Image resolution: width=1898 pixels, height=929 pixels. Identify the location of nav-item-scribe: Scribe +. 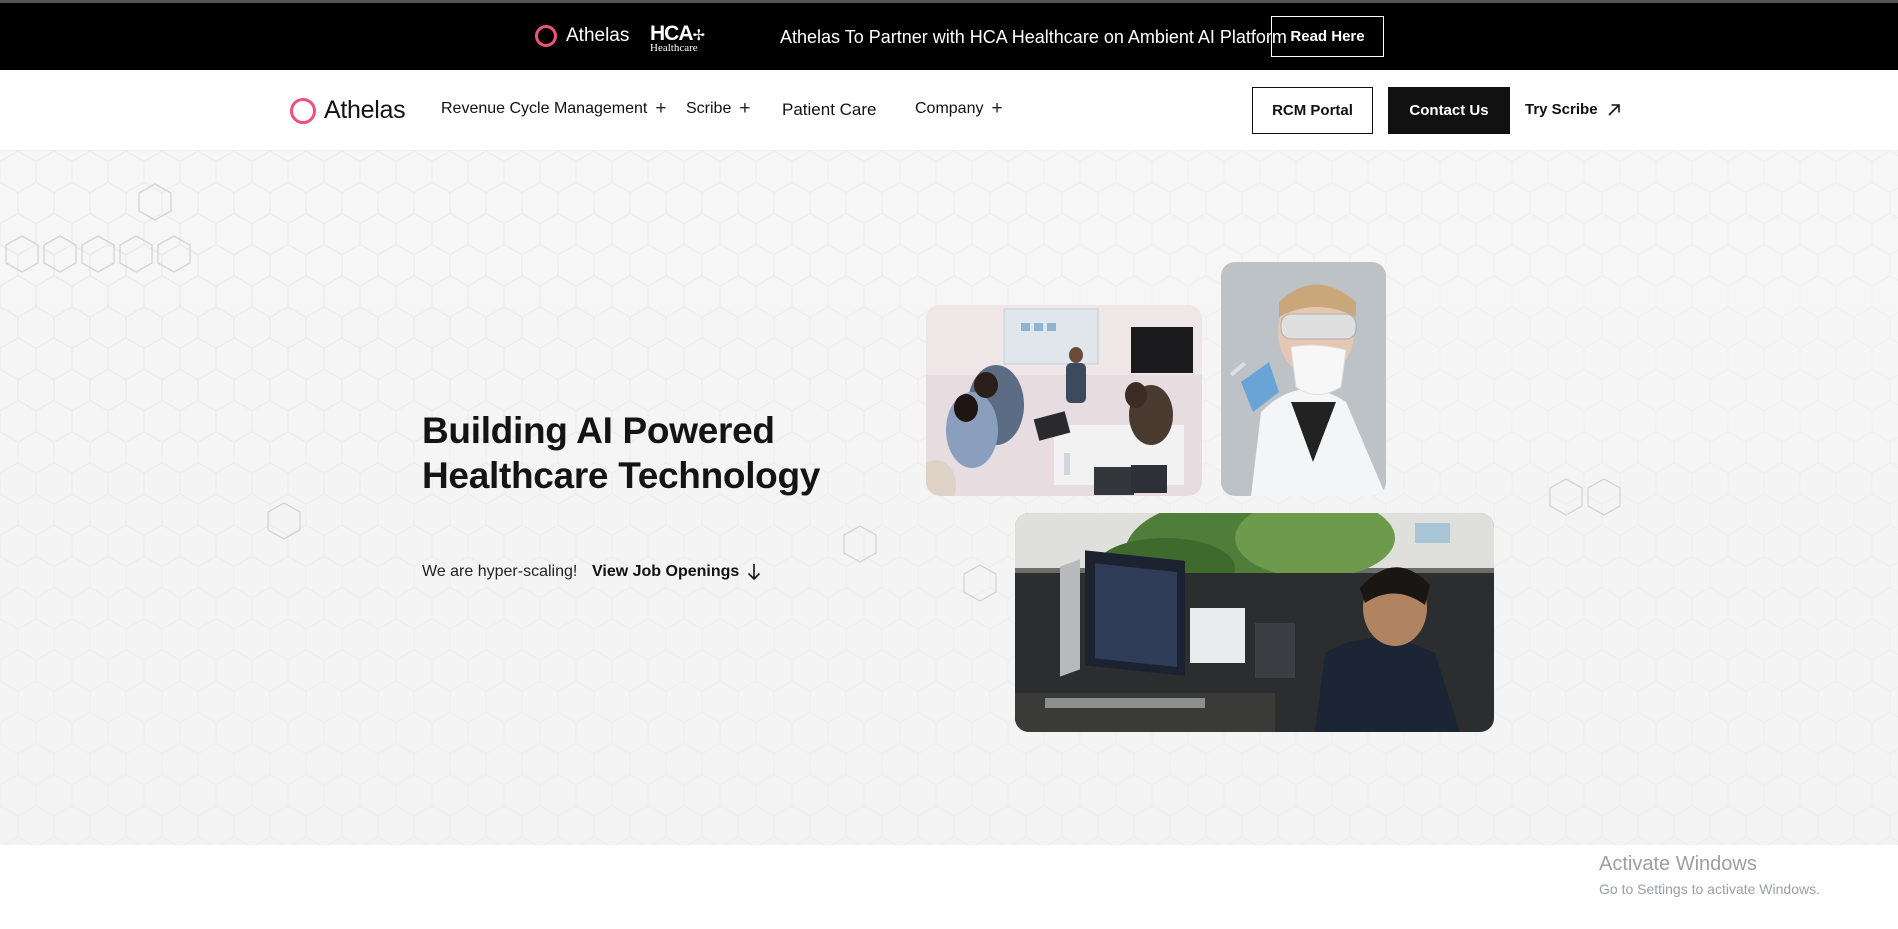
(718, 108).